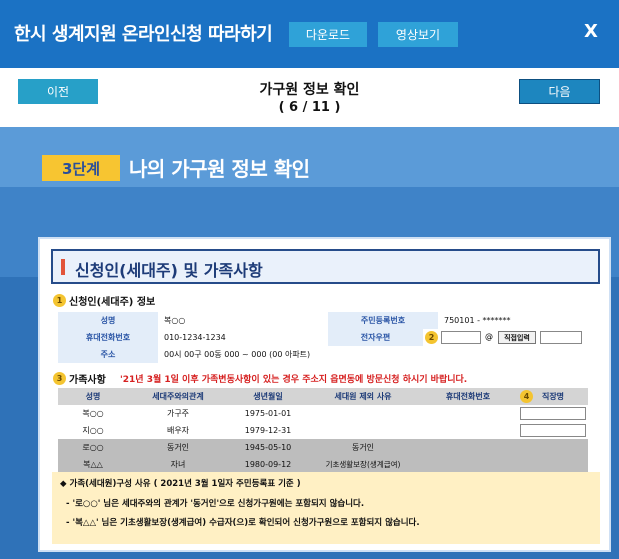 Image resolution: width=619 pixels, height=559 pixels. Describe the element at coordinates (268, 430) in the screenshot. I see `member-birth: 1979-12-31` at that location.